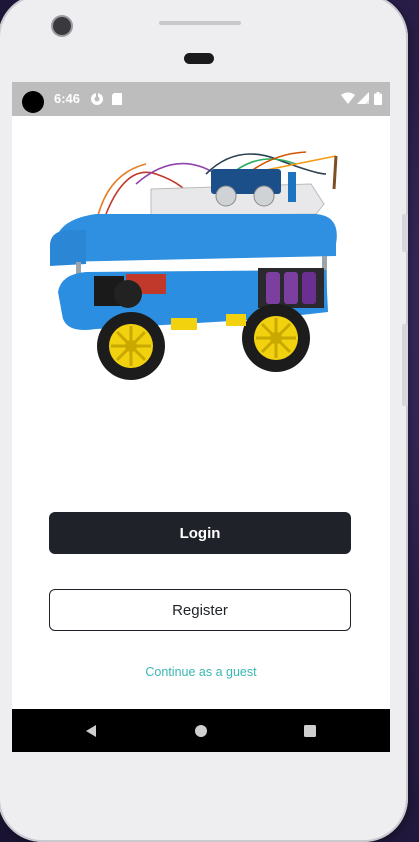  I want to click on recents-icon, so click(310, 730).